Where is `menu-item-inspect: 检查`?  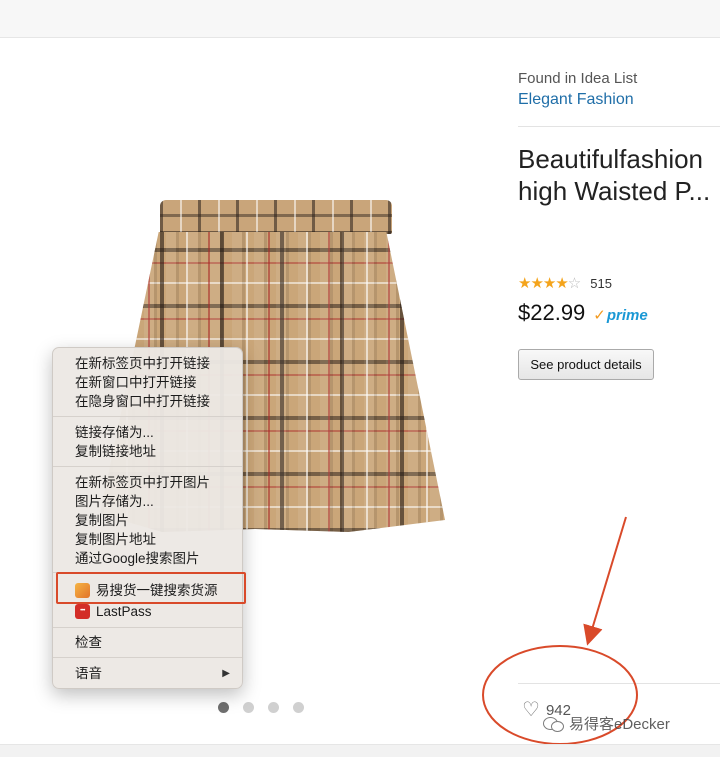 menu-item-inspect: 检查 is located at coordinates (88, 642).